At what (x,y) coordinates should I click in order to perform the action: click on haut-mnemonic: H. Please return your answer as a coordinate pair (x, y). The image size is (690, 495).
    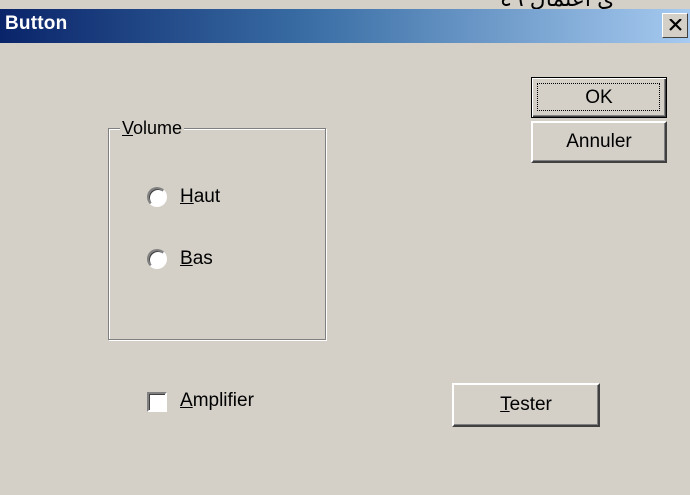
    Looking at the image, I should click on (187, 196).